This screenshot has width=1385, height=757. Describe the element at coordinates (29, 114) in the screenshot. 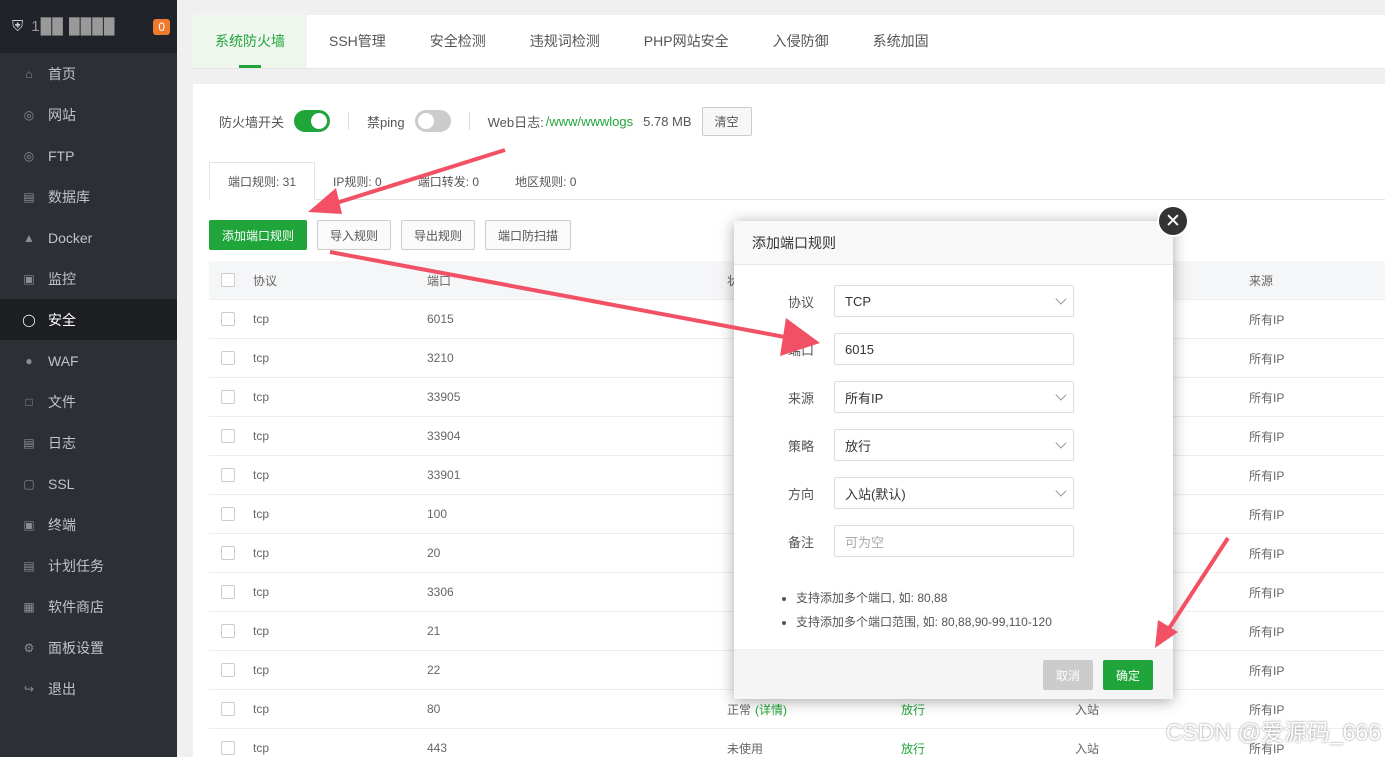

I see `globe-icon: ◎` at that location.